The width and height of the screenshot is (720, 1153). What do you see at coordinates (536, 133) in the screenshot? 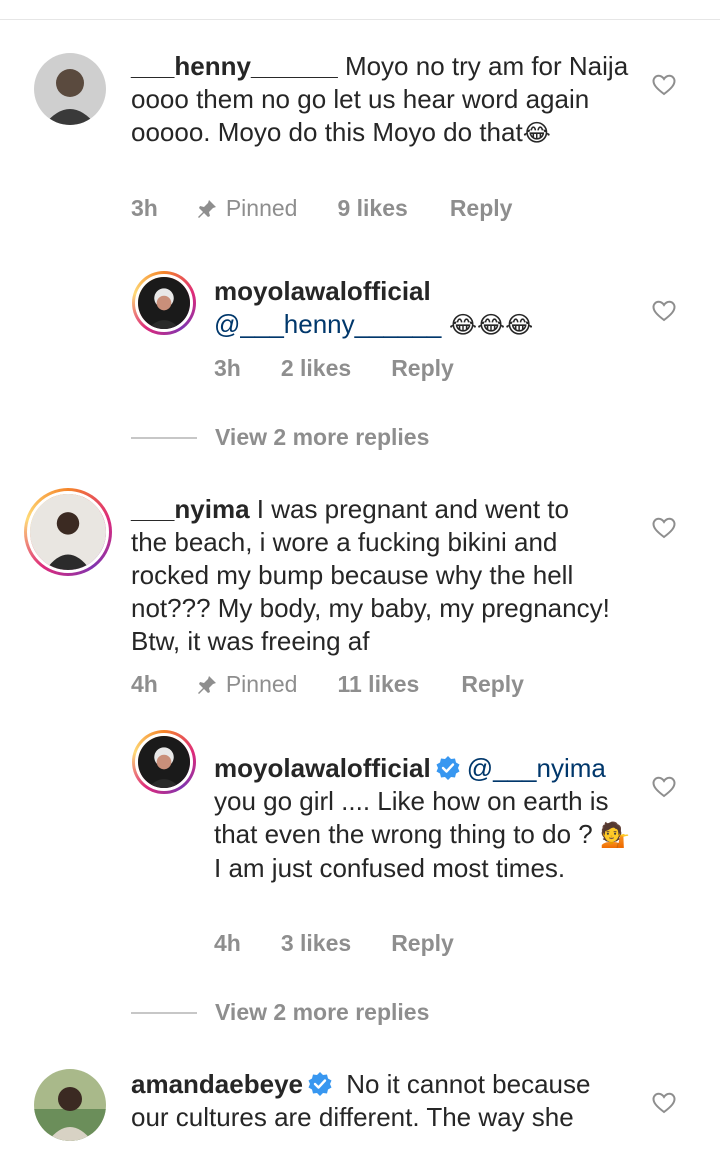
I see `laughing-emoji-icon: 😂` at bounding box center [536, 133].